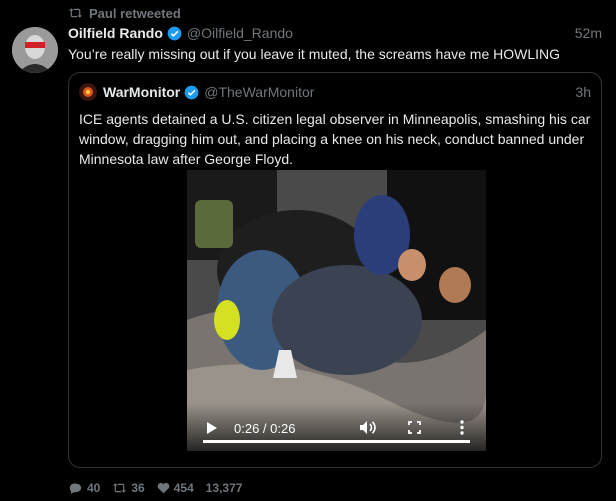 The height and width of the screenshot is (501, 616). What do you see at coordinates (128, 488) in the screenshot?
I see `retweet-action: 36` at bounding box center [128, 488].